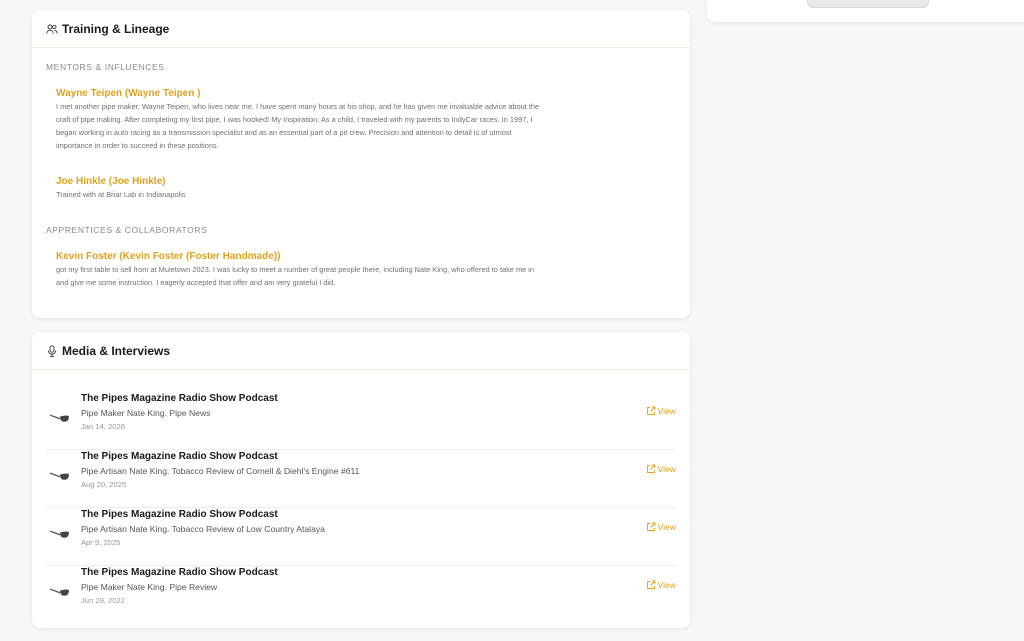 The width and height of the screenshot is (1024, 641). What do you see at coordinates (146, 413) in the screenshot?
I see `media-item-subtitle: Pipe Maker Nate King. Pipe News` at bounding box center [146, 413].